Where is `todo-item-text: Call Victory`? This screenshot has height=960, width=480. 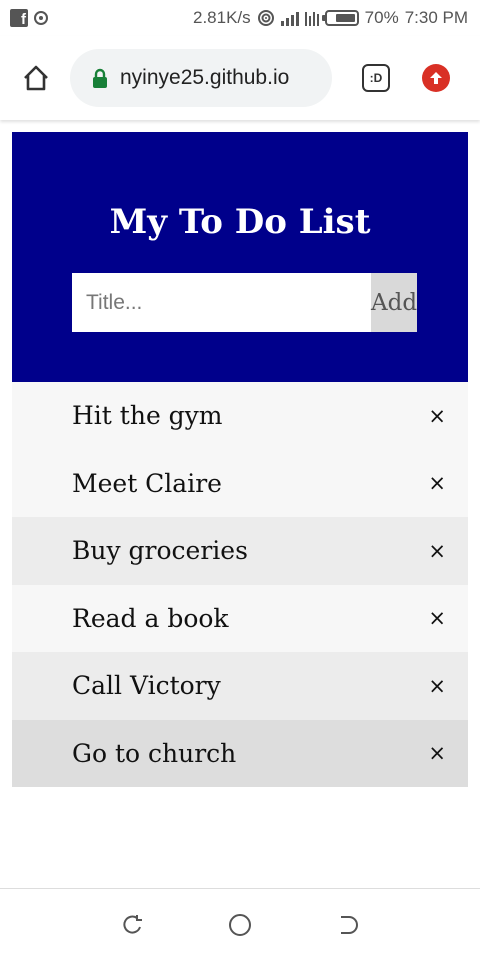
todo-item-text: Call Victory is located at coordinates (146, 686).